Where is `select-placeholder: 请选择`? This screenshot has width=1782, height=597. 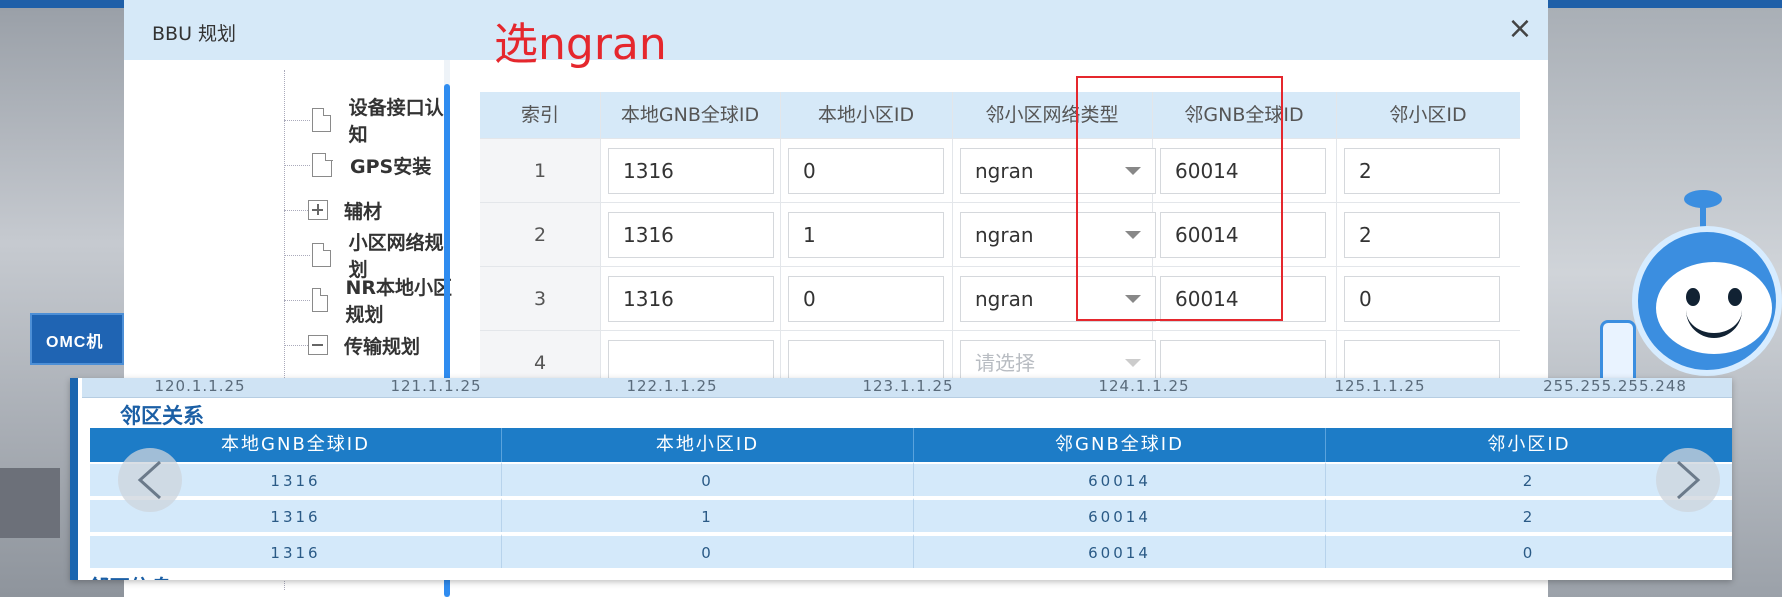
select-placeholder: 请选择 is located at coordinates (1005, 363).